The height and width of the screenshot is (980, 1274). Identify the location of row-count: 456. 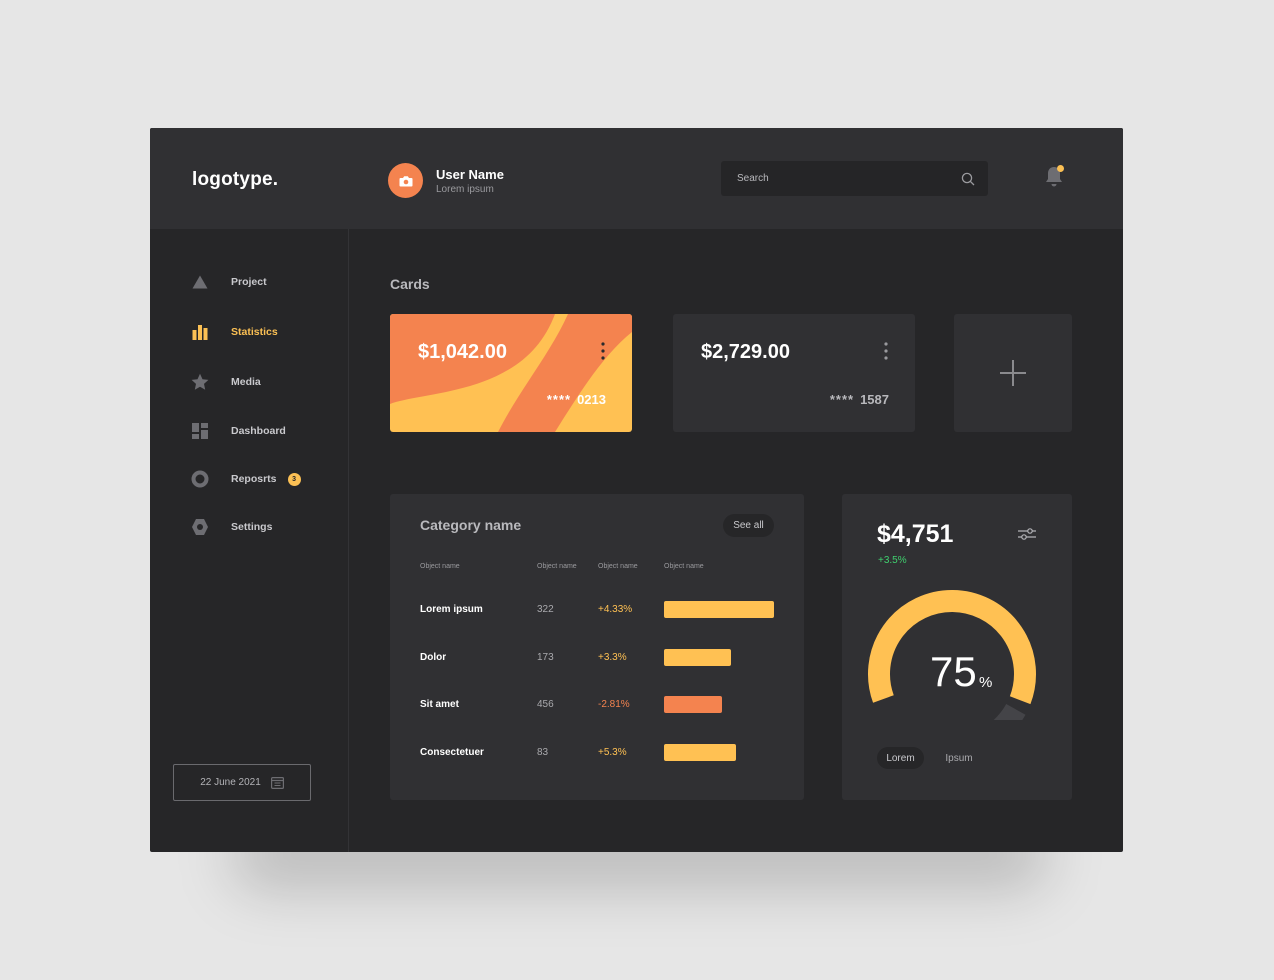
(545, 704).